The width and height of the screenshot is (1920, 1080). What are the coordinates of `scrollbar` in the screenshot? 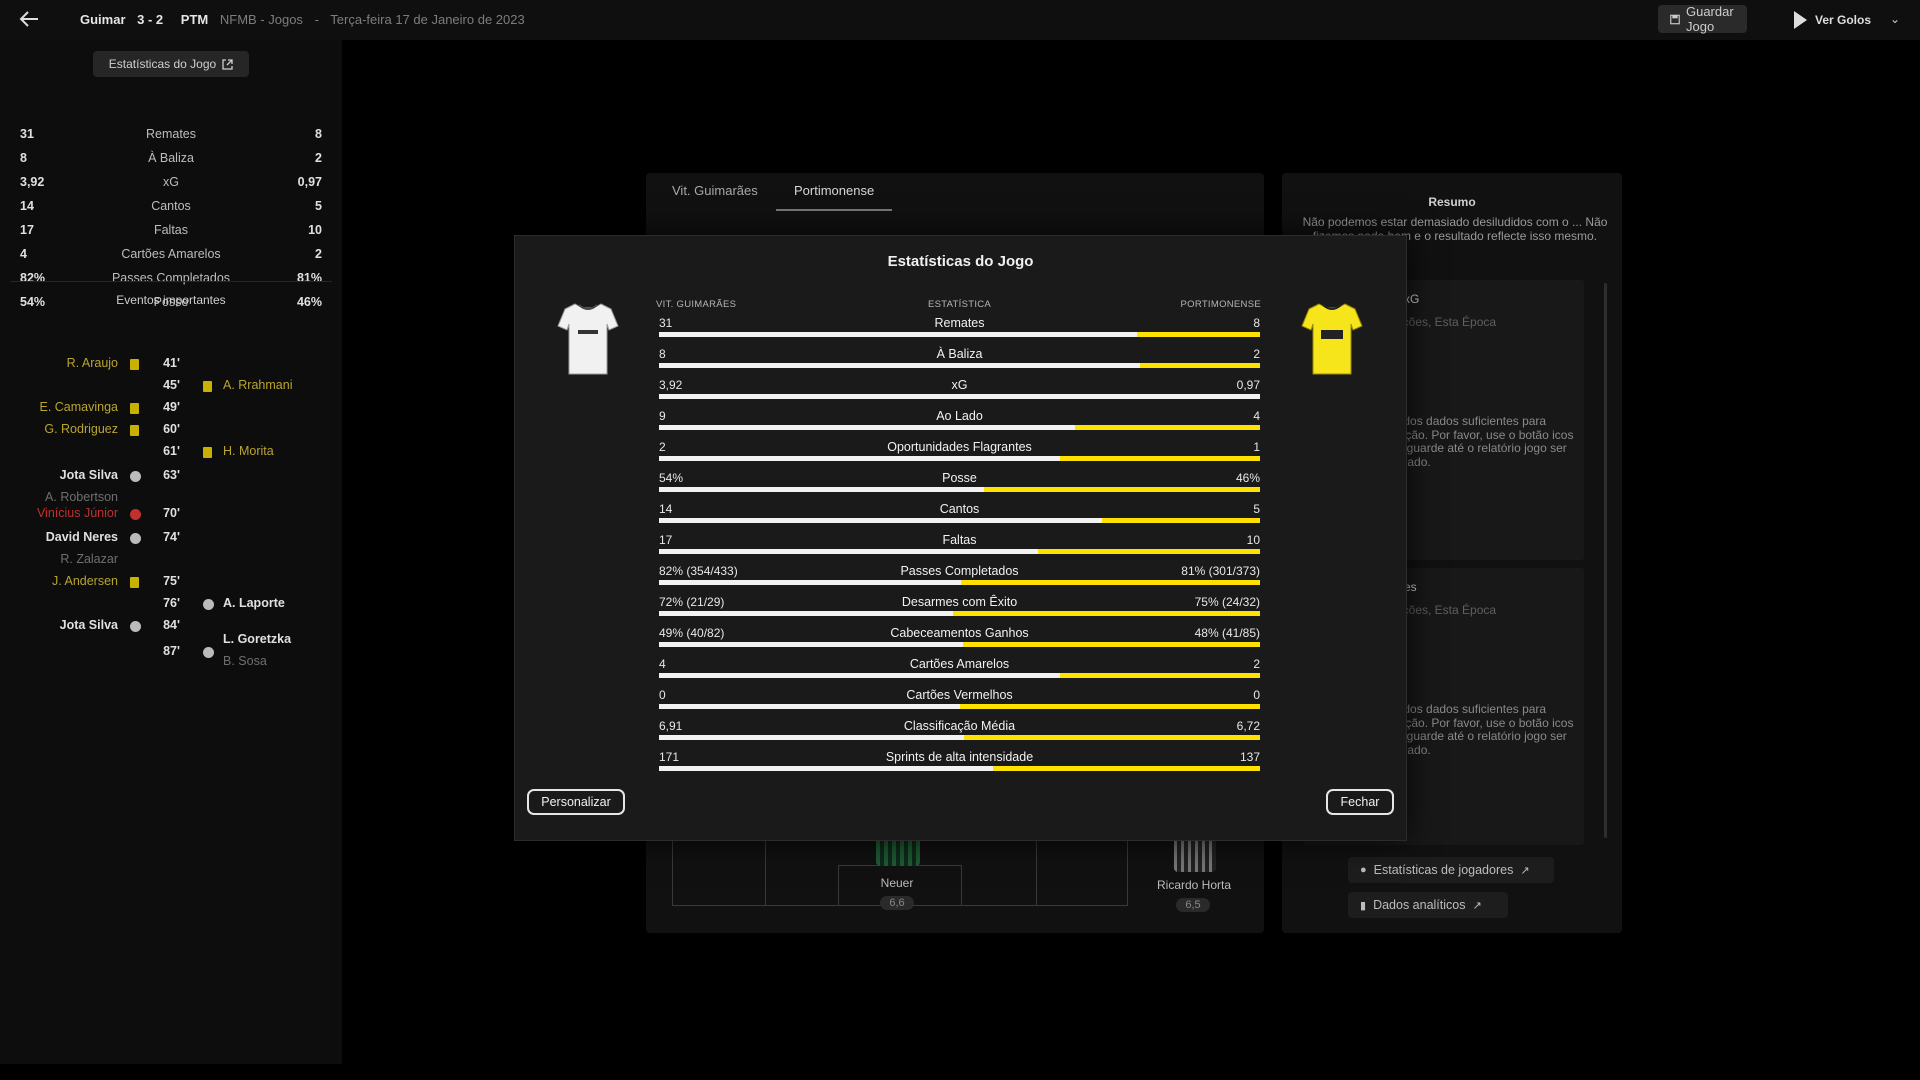 It's located at (1605, 560).